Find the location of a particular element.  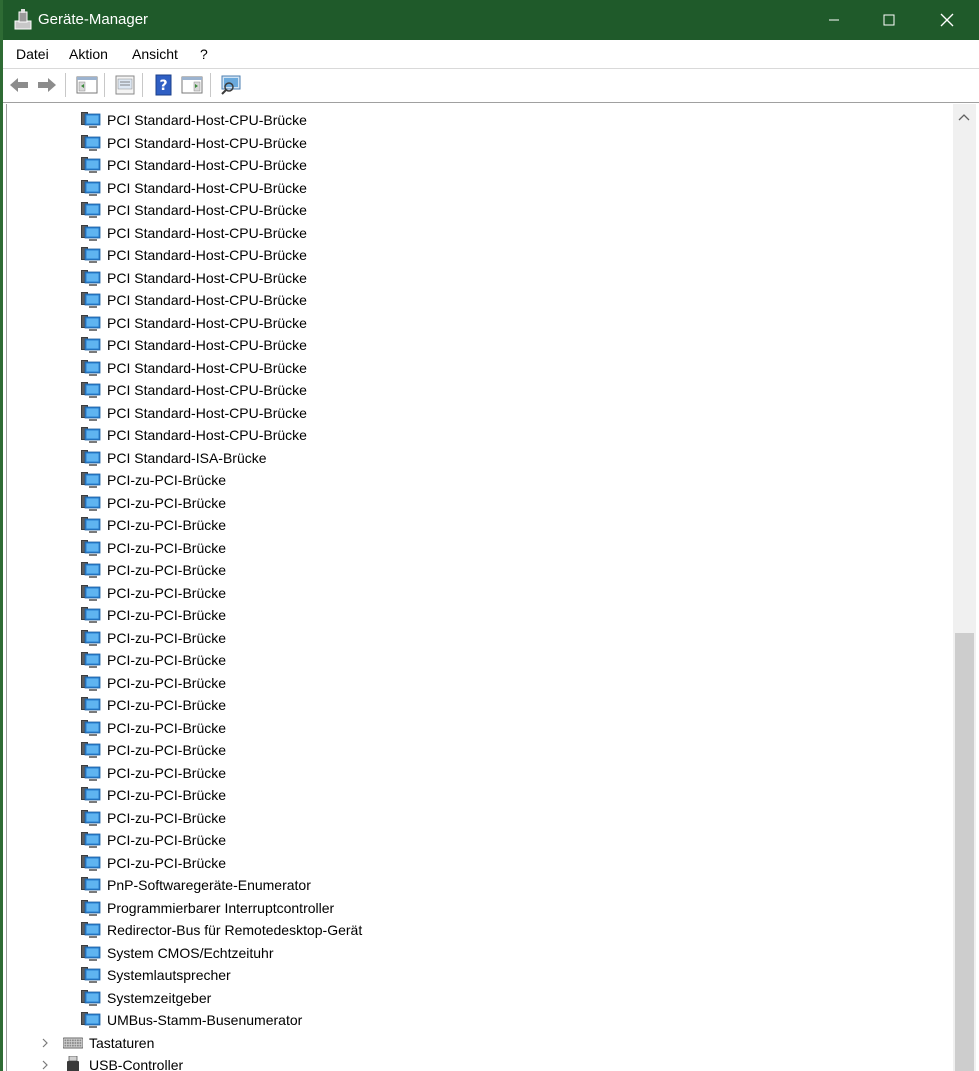

device-tree-item: PnP-Softwaregeräte-Enumerator is located at coordinates (196, 885).